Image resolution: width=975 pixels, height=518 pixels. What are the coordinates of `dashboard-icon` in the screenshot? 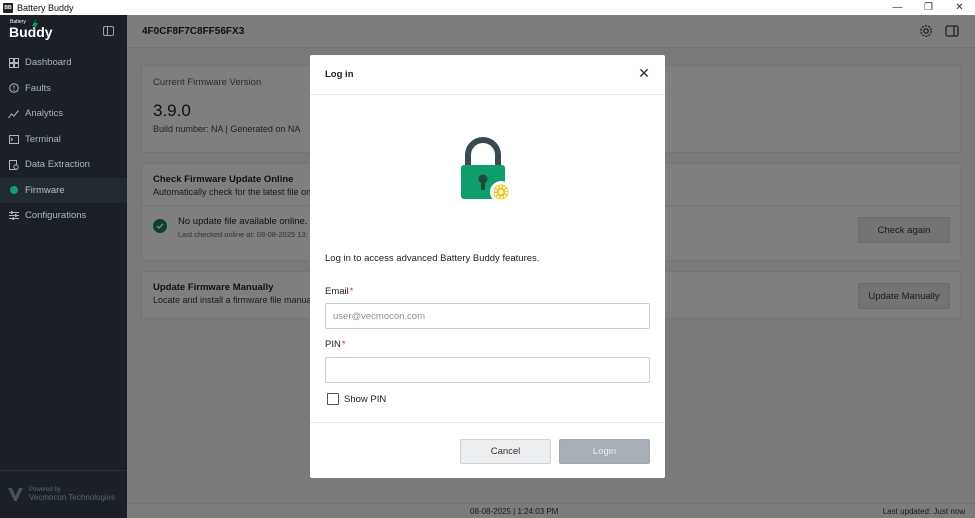 It's located at (13, 62).